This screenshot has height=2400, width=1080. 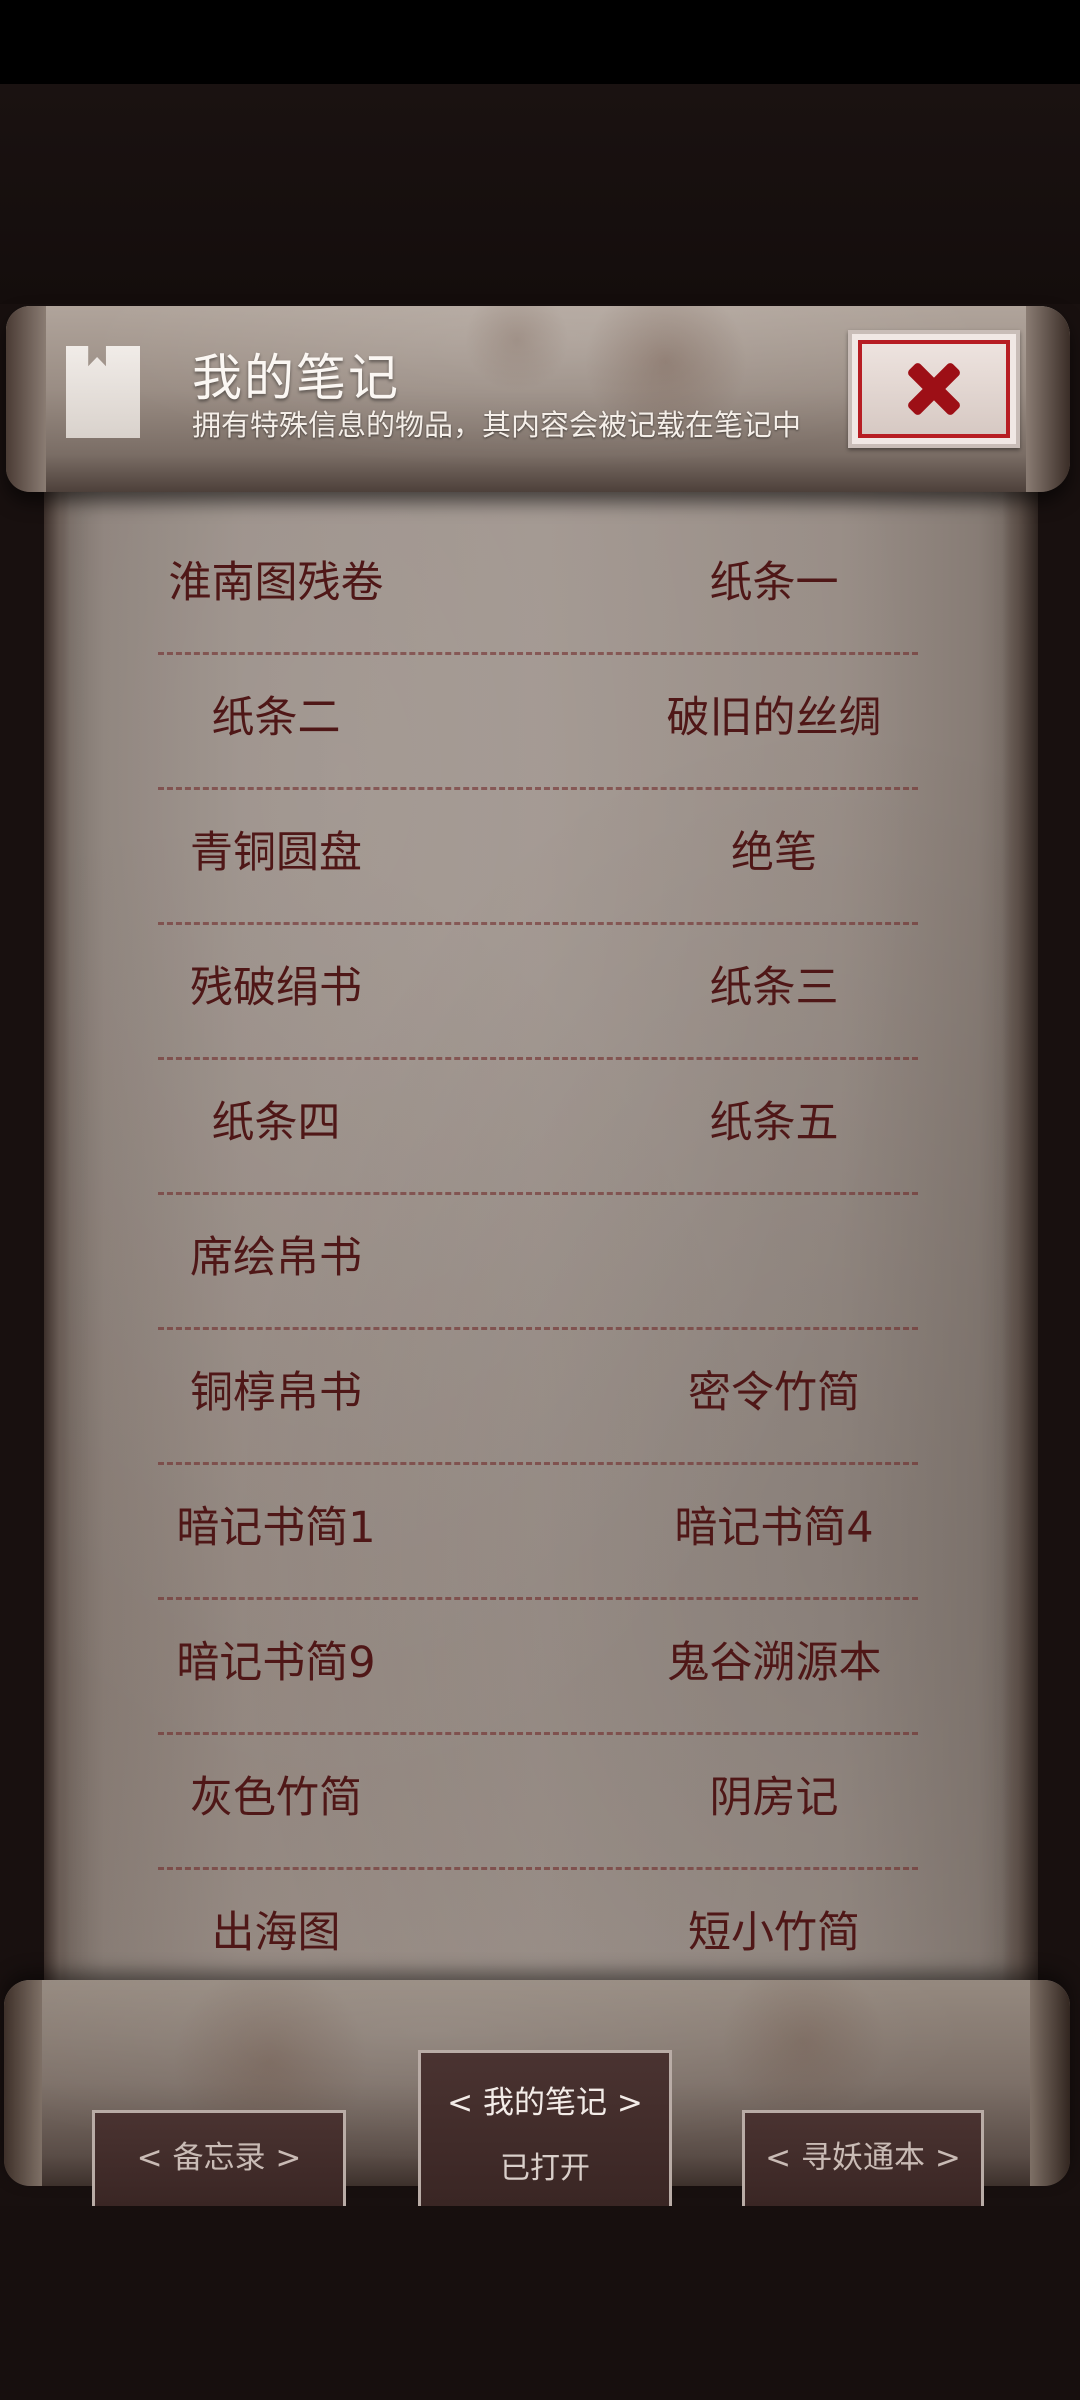 I want to click on note-row: 纸条二 破旧的丝绸, so click(x=538, y=722).